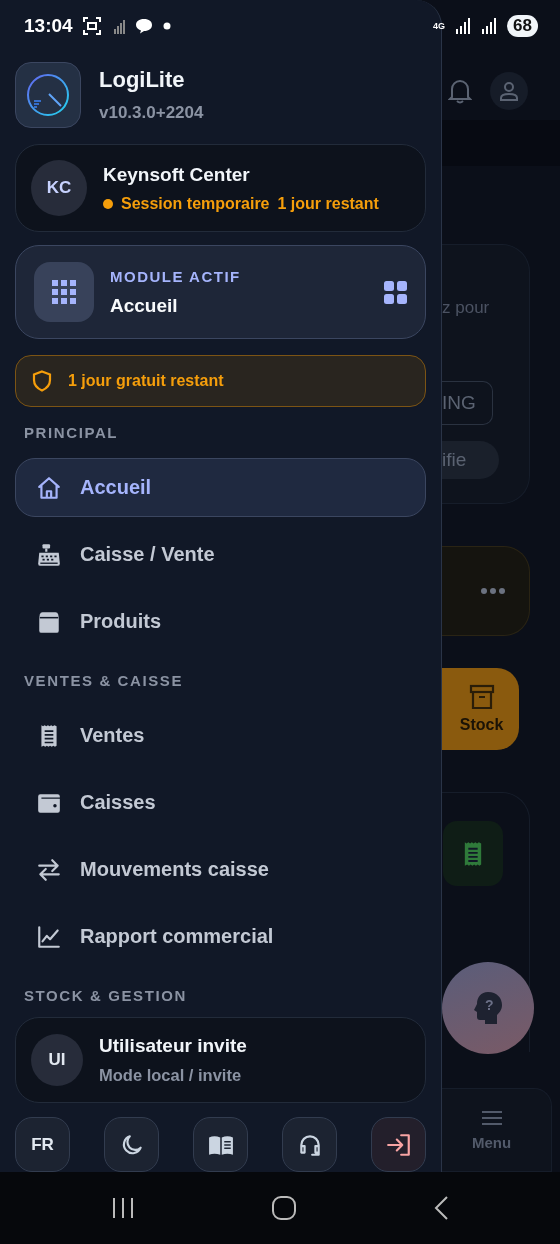  I want to click on user-name: Utilisateur invite, so click(173, 1046).